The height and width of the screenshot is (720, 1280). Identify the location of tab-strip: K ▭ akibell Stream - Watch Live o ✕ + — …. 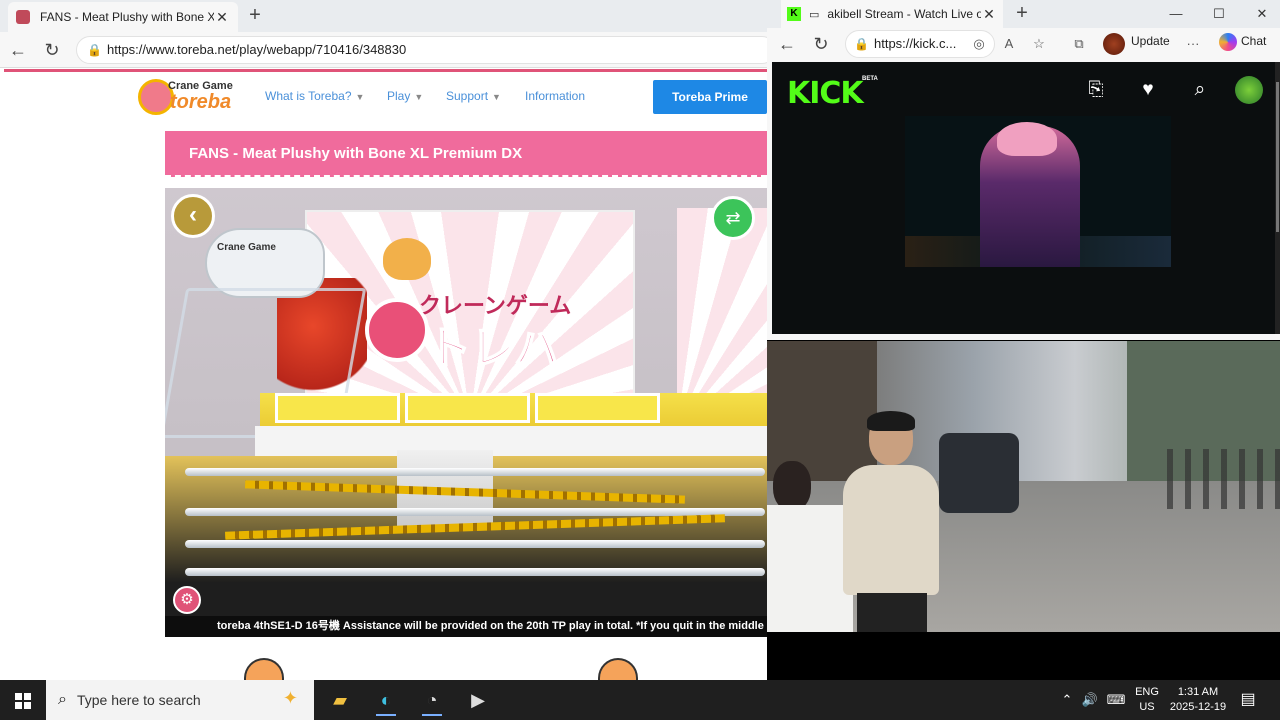
(1023, 14).